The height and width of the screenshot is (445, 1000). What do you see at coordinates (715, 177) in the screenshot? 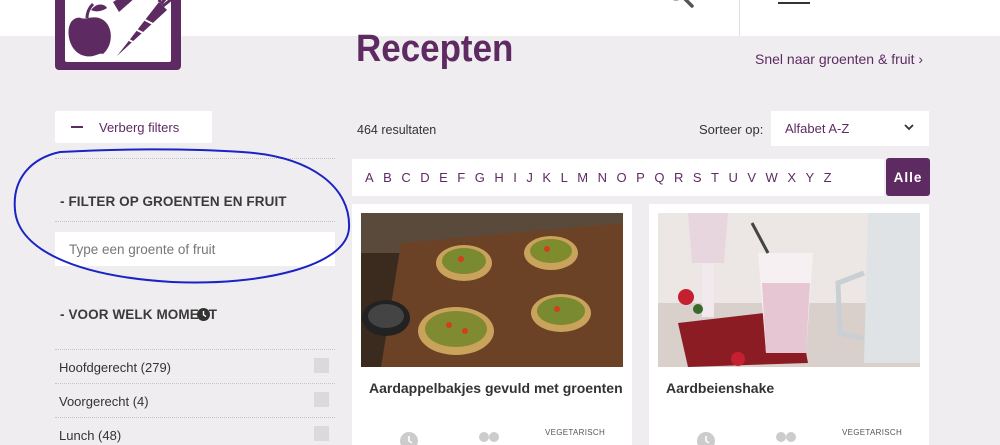
I see `letter-t: T` at bounding box center [715, 177].